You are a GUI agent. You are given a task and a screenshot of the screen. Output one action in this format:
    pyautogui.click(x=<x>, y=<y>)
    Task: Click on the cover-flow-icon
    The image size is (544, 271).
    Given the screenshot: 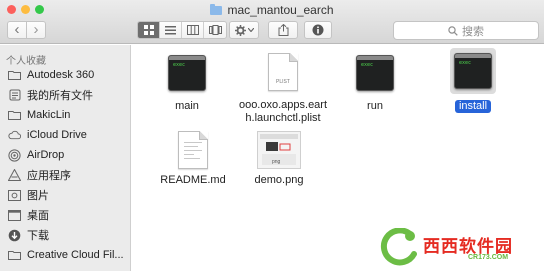 What is the action you would take?
    pyautogui.click(x=215, y=30)
    